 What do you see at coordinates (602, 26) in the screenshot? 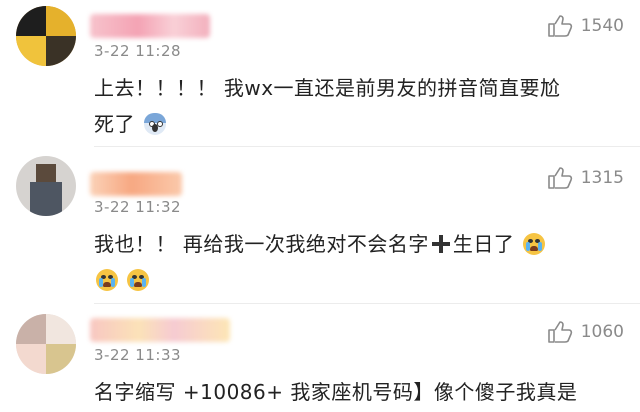
I see `like-count: 1540` at bounding box center [602, 26].